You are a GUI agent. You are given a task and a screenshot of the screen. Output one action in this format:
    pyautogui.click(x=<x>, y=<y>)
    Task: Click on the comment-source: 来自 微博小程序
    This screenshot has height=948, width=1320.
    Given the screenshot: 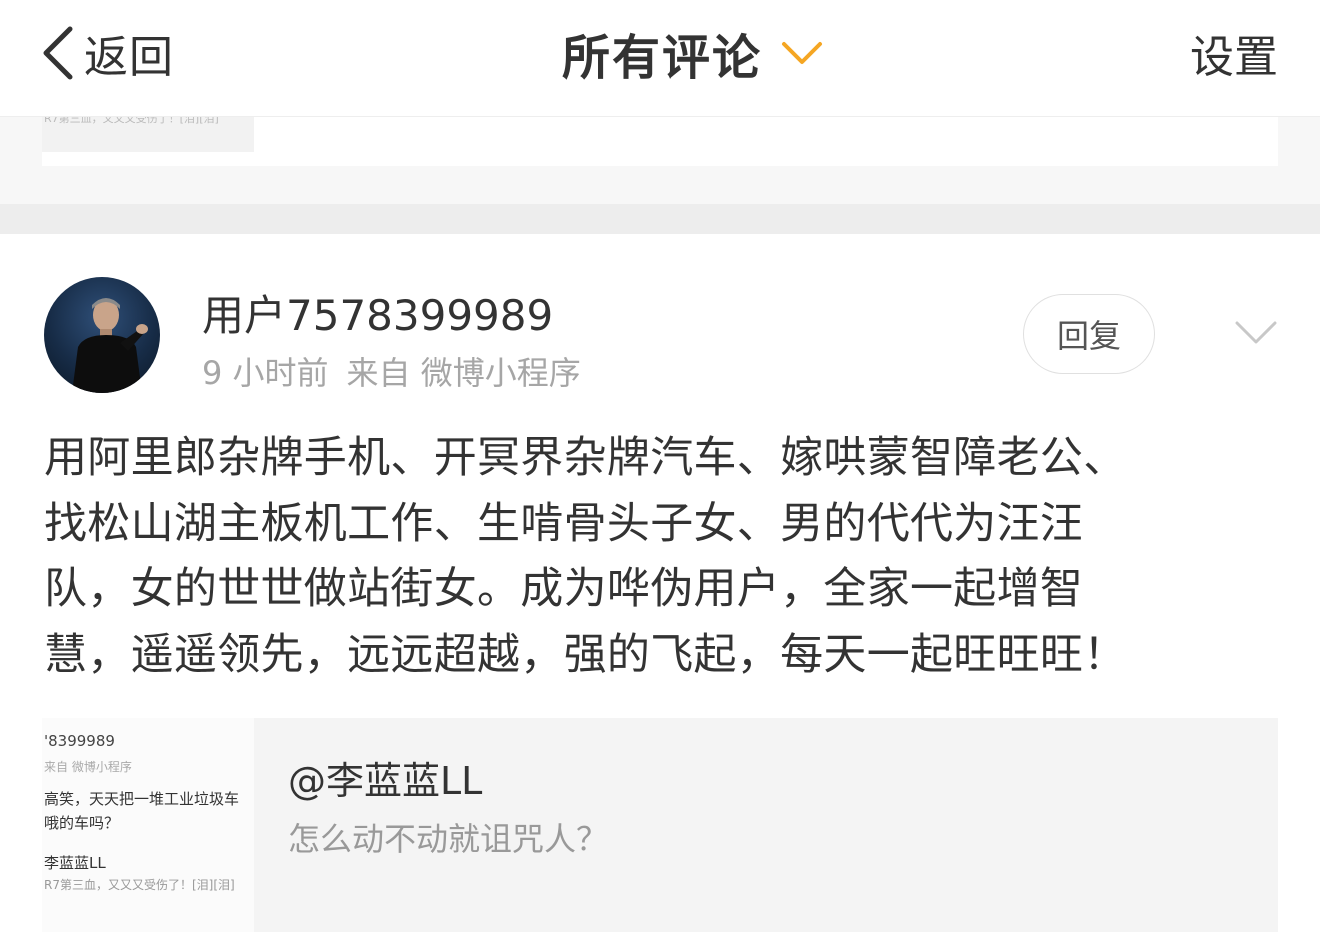 What is the action you would take?
    pyautogui.click(x=463, y=373)
    